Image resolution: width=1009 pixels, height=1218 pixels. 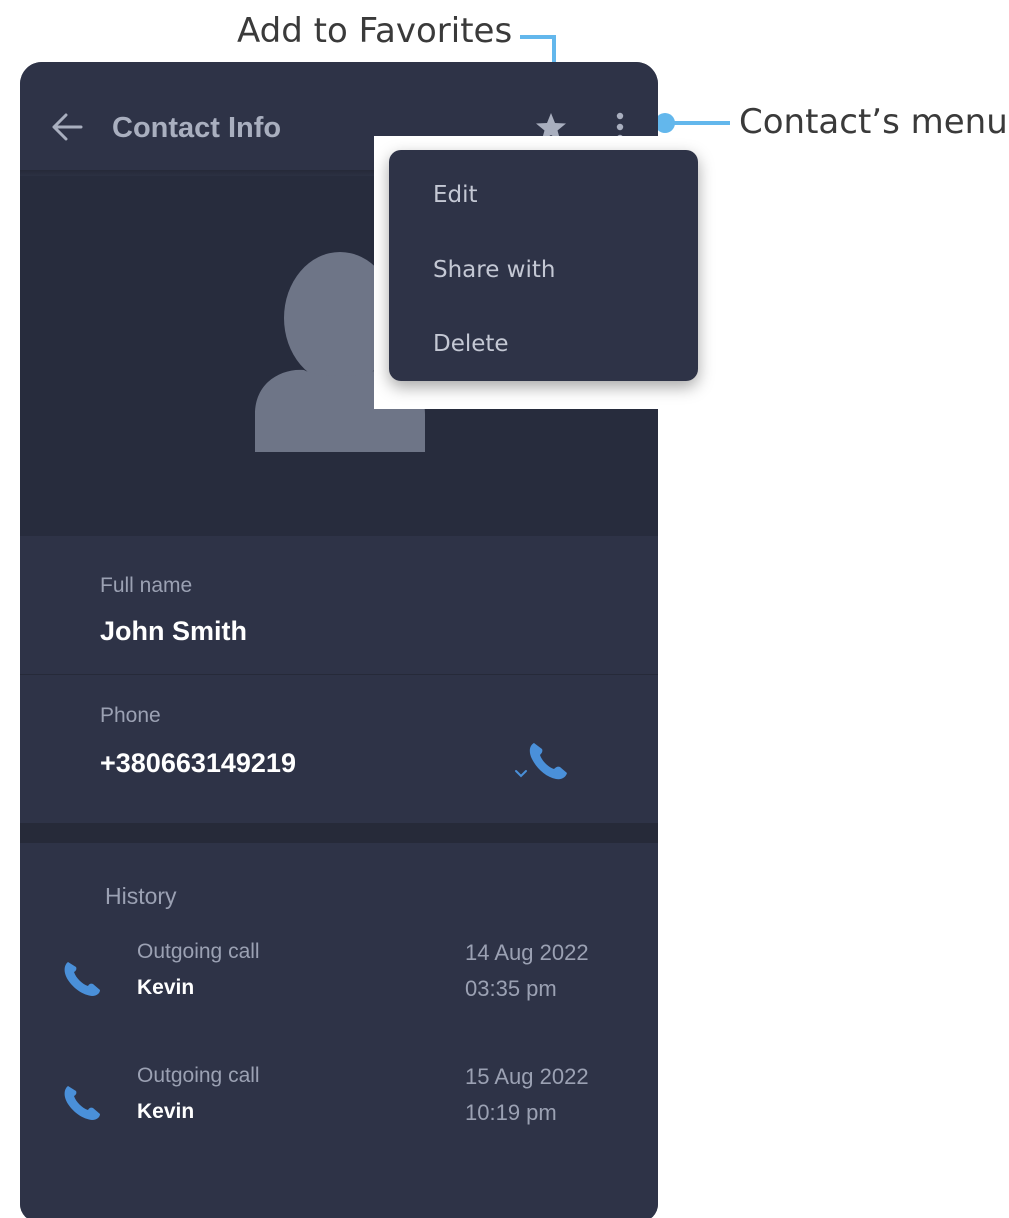 What do you see at coordinates (543, 270) in the screenshot?
I see `menu-item-share-with: Share with` at bounding box center [543, 270].